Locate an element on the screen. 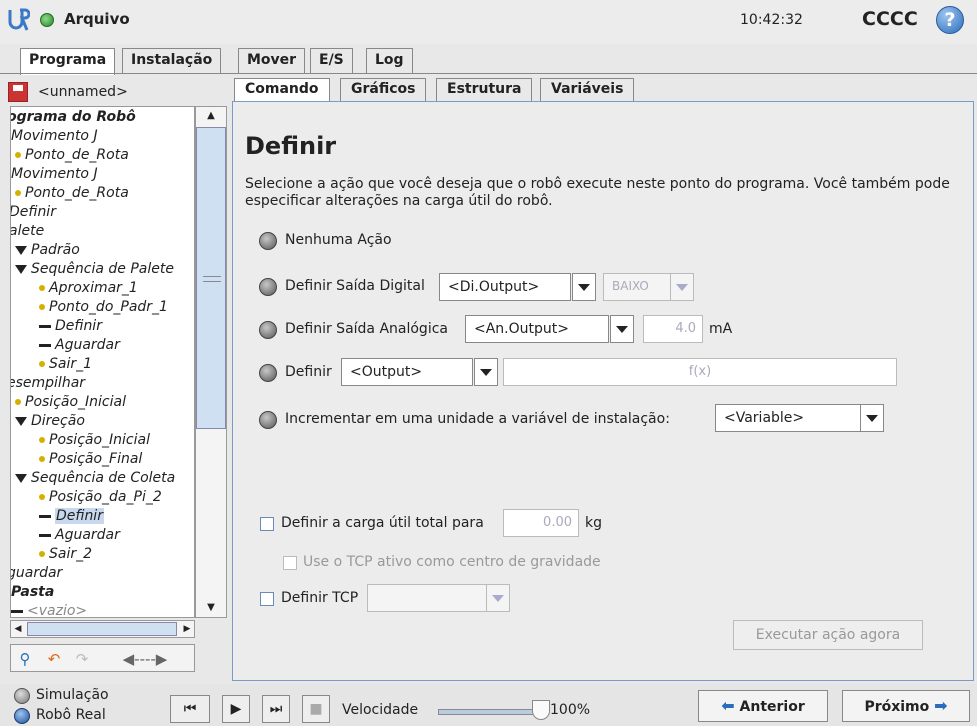 The image size is (977, 726). clock: 10:42:32 is located at coordinates (771, 20).